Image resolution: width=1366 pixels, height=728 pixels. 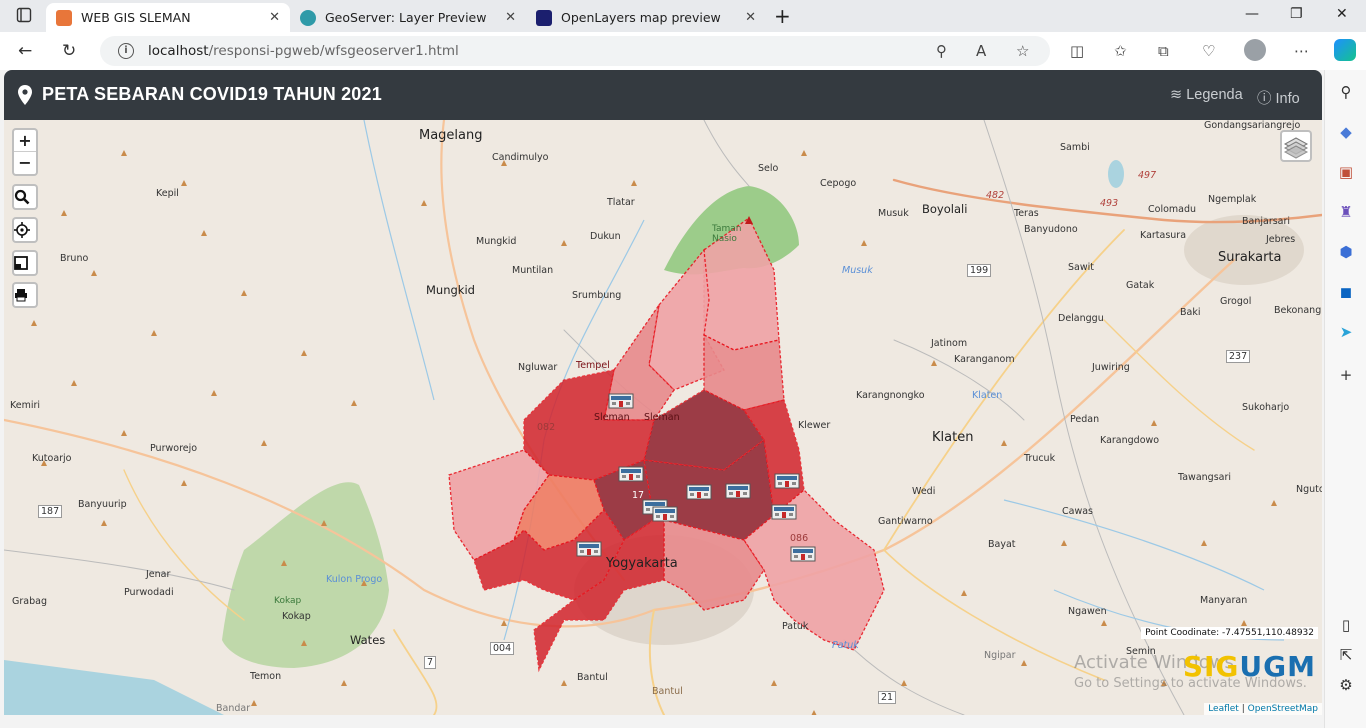 I want to click on place-label: Ngemplak, so click(x=1232, y=199).